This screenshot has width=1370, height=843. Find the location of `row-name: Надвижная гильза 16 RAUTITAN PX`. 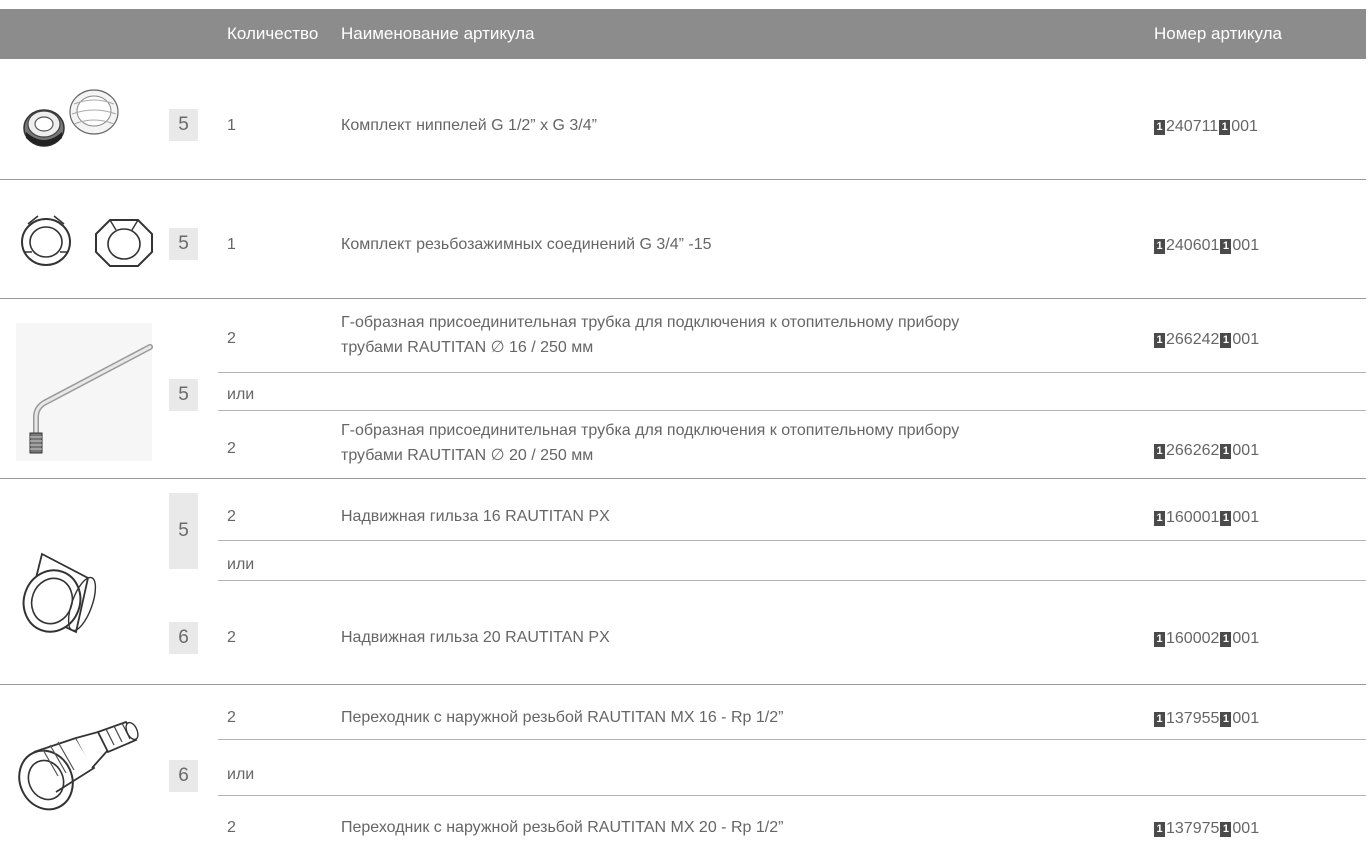

row-name: Надвижная гильза 16 RAUTITAN PX is located at coordinates (475, 516).